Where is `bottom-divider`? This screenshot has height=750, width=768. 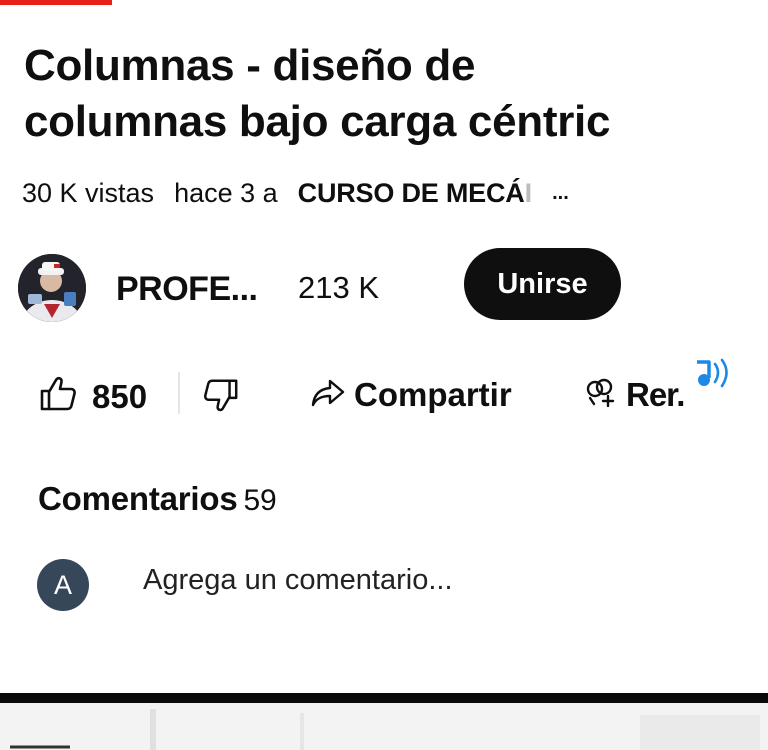 bottom-divider is located at coordinates (384, 698).